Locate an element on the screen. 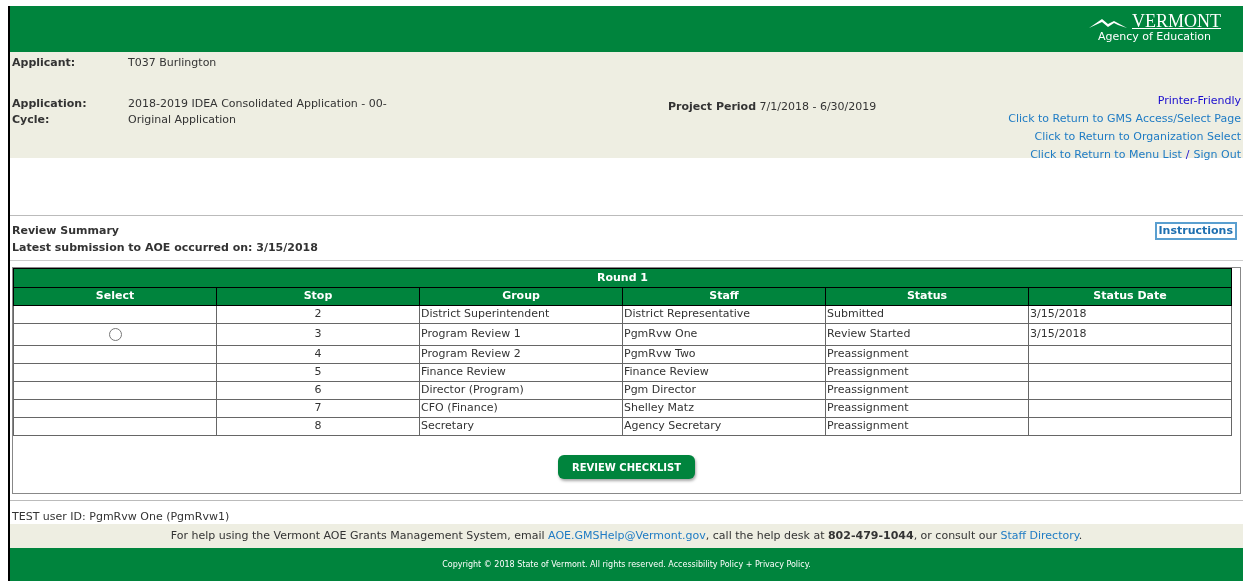  project-period: Project Period 7/1/2018 - 6/30/2019 is located at coordinates (772, 106).